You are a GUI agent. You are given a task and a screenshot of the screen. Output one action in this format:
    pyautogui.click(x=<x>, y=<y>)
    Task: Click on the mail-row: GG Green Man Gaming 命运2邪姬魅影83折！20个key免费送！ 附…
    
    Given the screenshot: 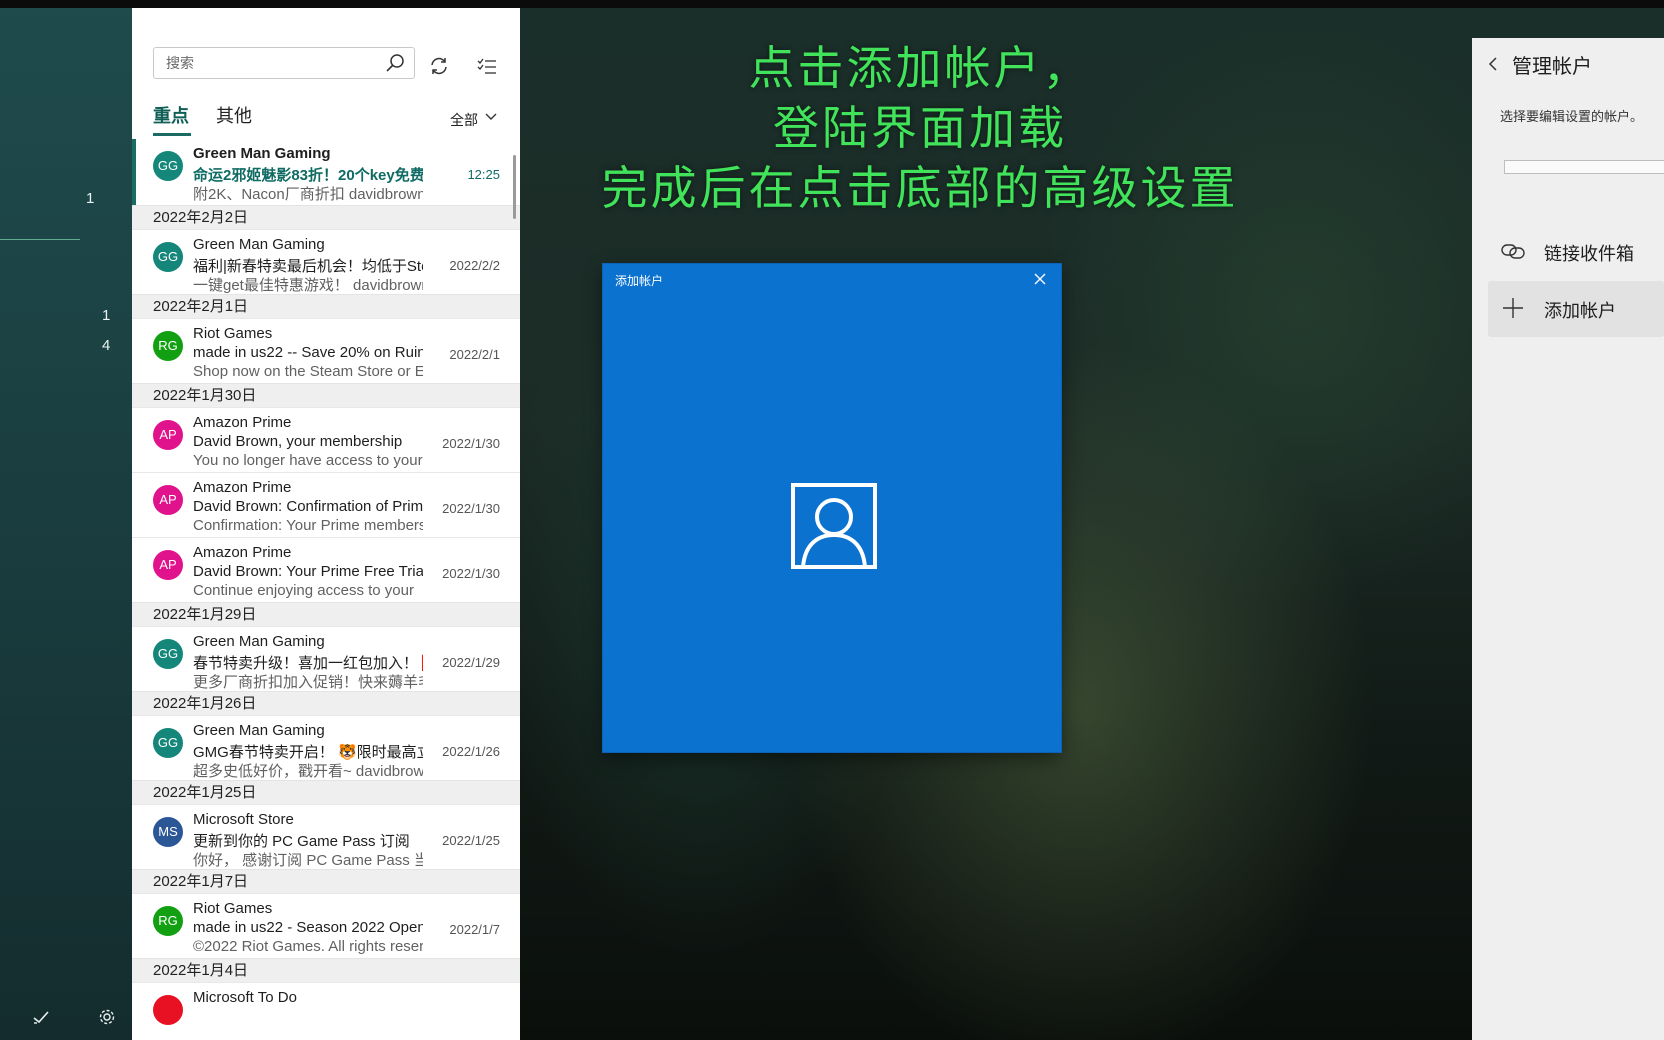 What is the action you would take?
    pyautogui.click(x=326, y=172)
    